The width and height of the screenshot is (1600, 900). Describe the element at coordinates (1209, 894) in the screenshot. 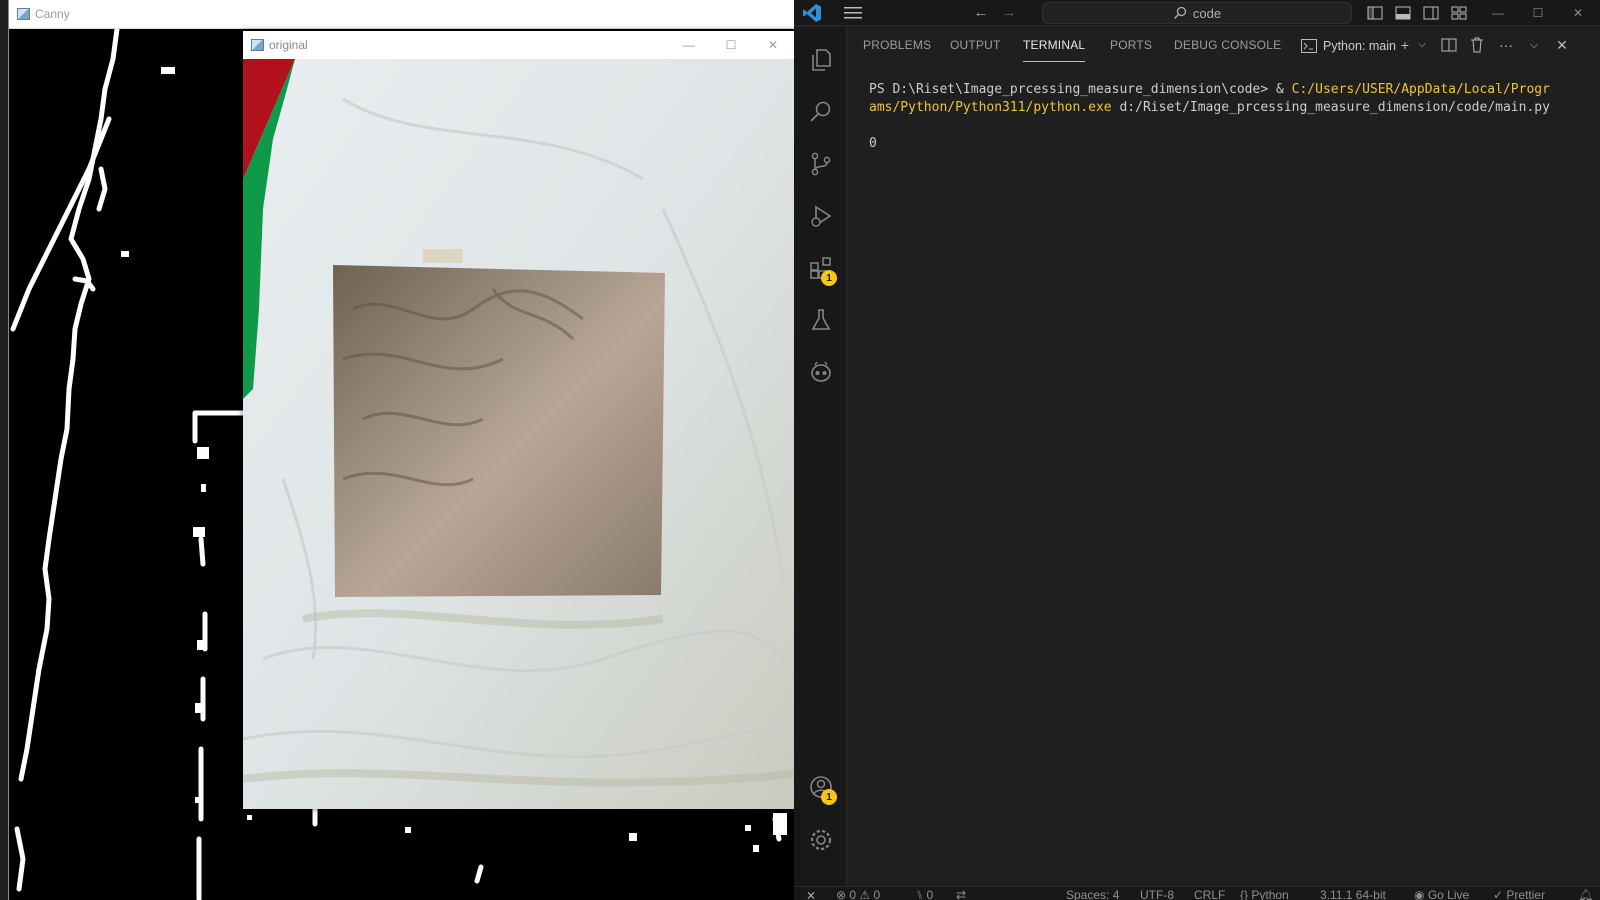

I see `eol-status: CRLF` at that location.